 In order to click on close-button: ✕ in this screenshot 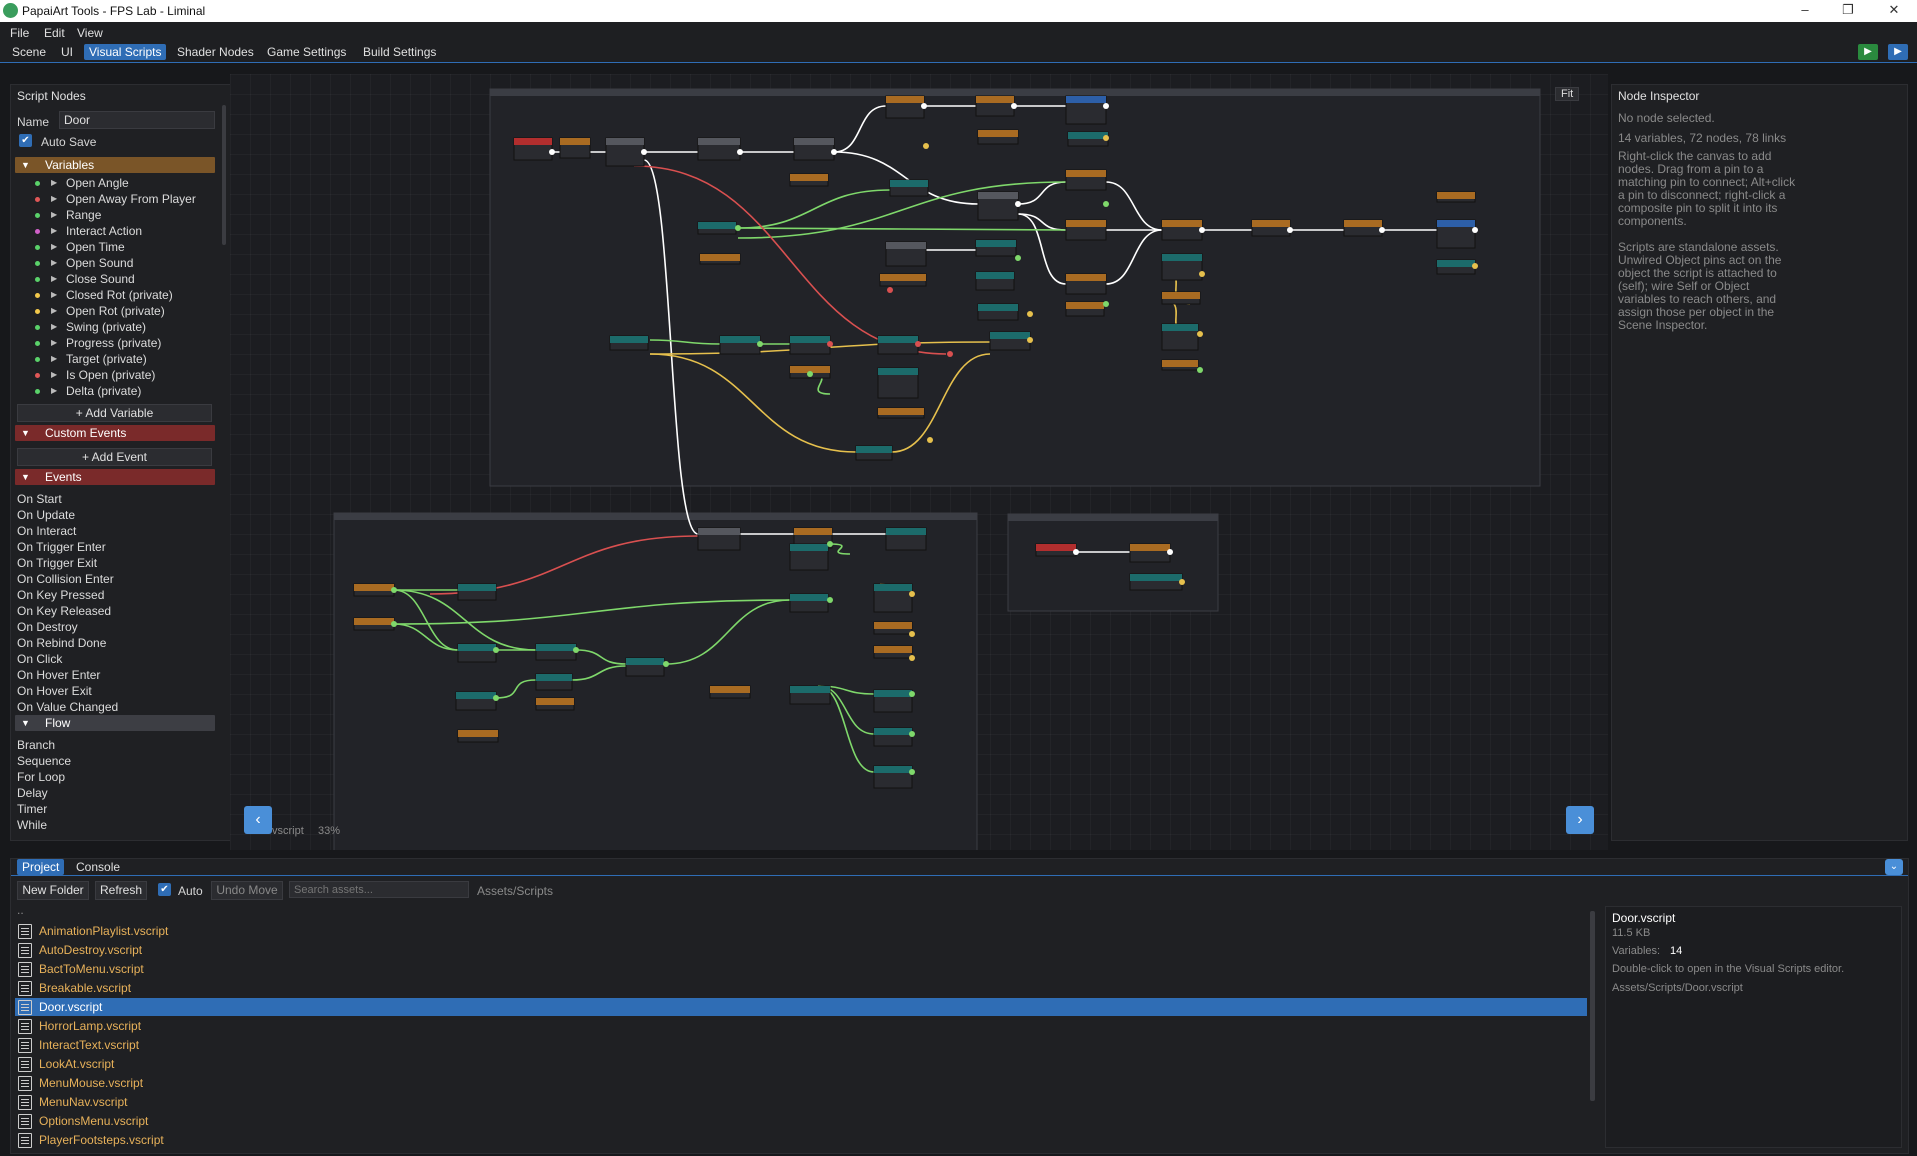, I will do `click(1894, 11)`.